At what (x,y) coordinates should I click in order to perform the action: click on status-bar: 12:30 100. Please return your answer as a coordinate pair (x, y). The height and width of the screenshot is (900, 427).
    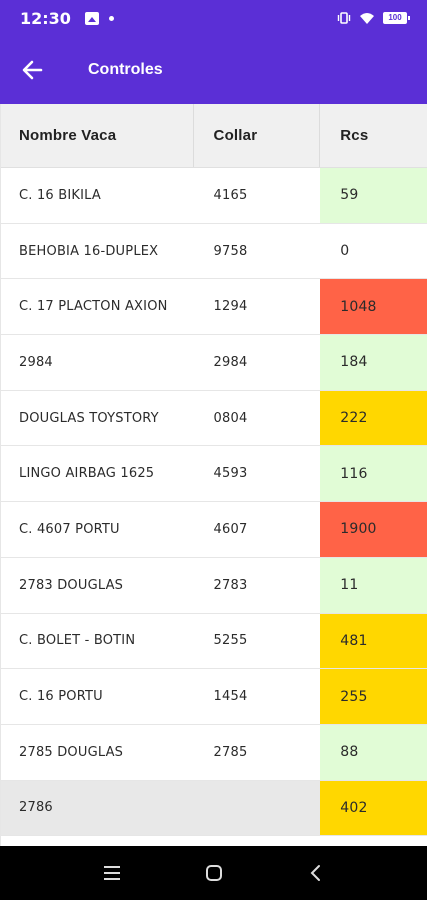
    Looking at the image, I should click on (213, 18).